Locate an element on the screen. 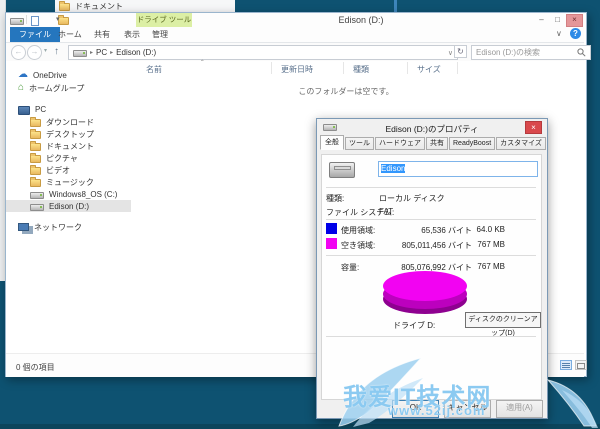 This screenshot has height=429, width=600. sidebar-label: ドキュメント is located at coordinates (70, 146).